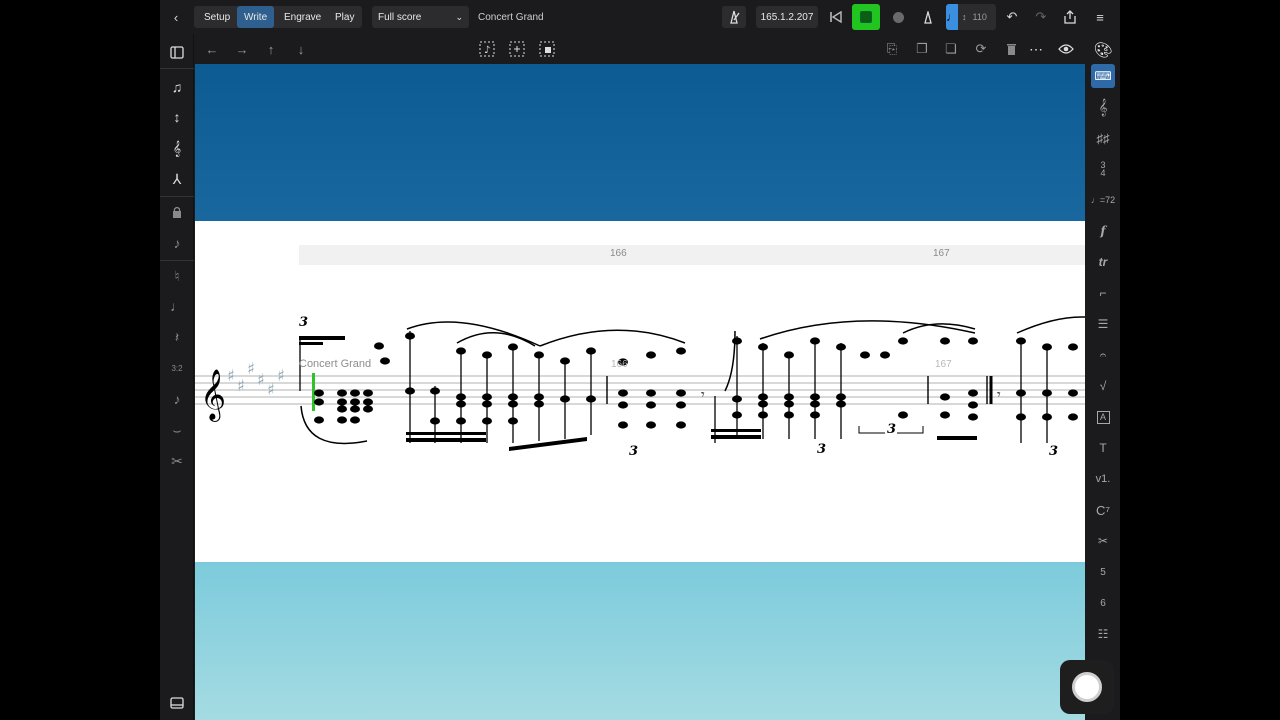  What do you see at coordinates (943, 364) in the screenshot?
I see `inline-bar-number: 167` at bounding box center [943, 364].